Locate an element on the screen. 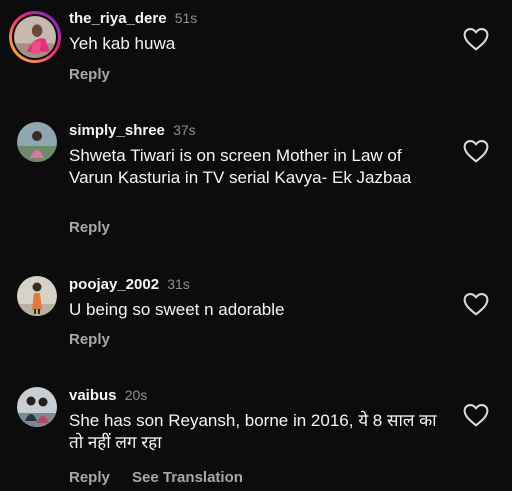 The height and width of the screenshot is (491, 512). comment-username: simply_shree is located at coordinates (117, 130).